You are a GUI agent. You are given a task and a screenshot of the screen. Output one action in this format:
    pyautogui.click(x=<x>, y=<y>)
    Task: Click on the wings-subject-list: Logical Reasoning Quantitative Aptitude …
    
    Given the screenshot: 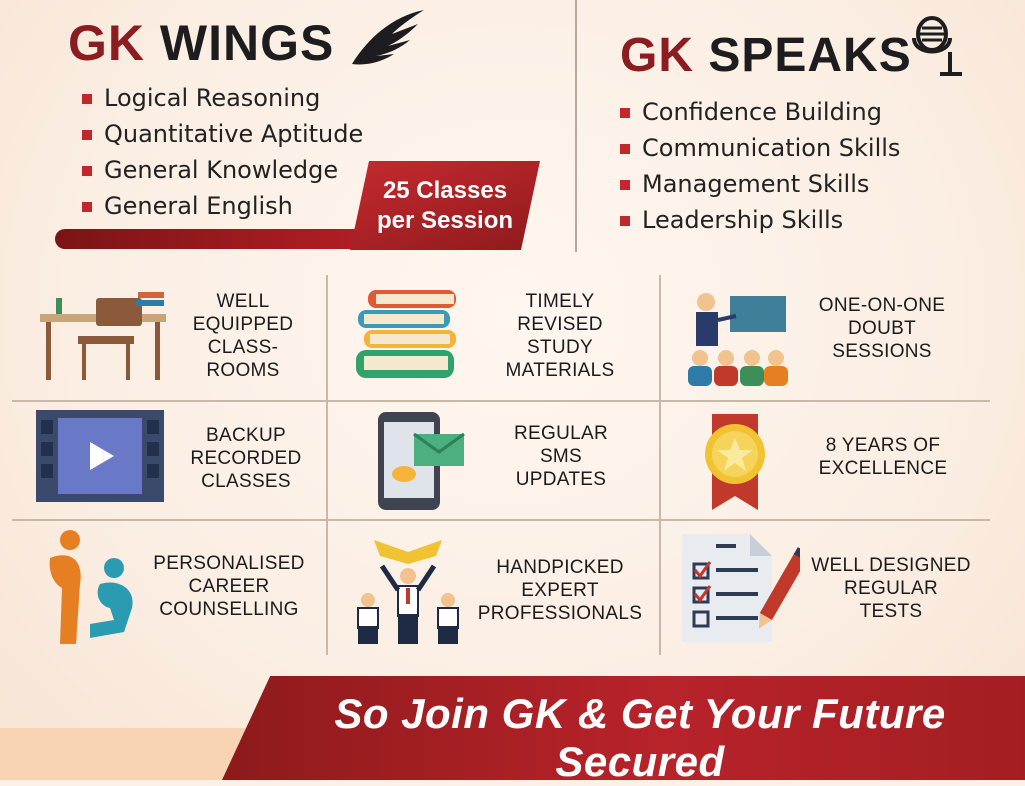 What is the action you would take?
    pyautogui.click(x=222, y=152)
    